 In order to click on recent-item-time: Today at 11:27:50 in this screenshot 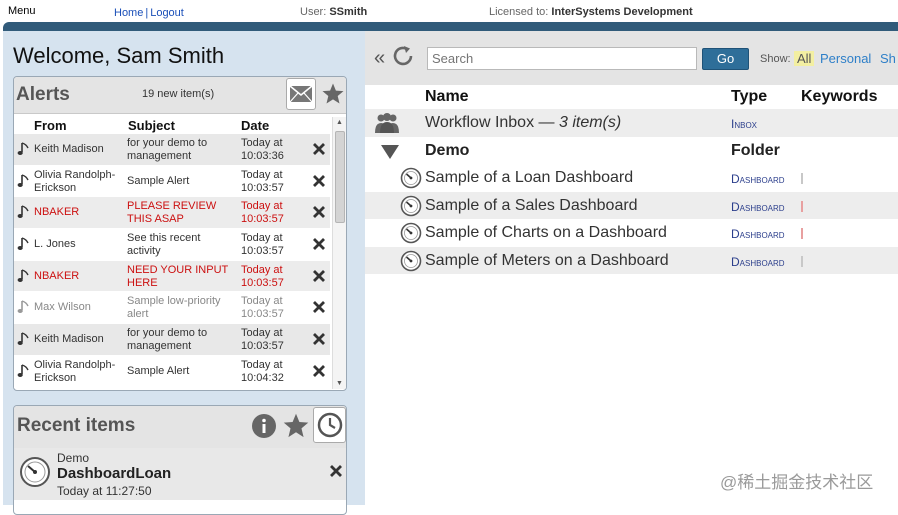, I will do `click(104, 491)`.